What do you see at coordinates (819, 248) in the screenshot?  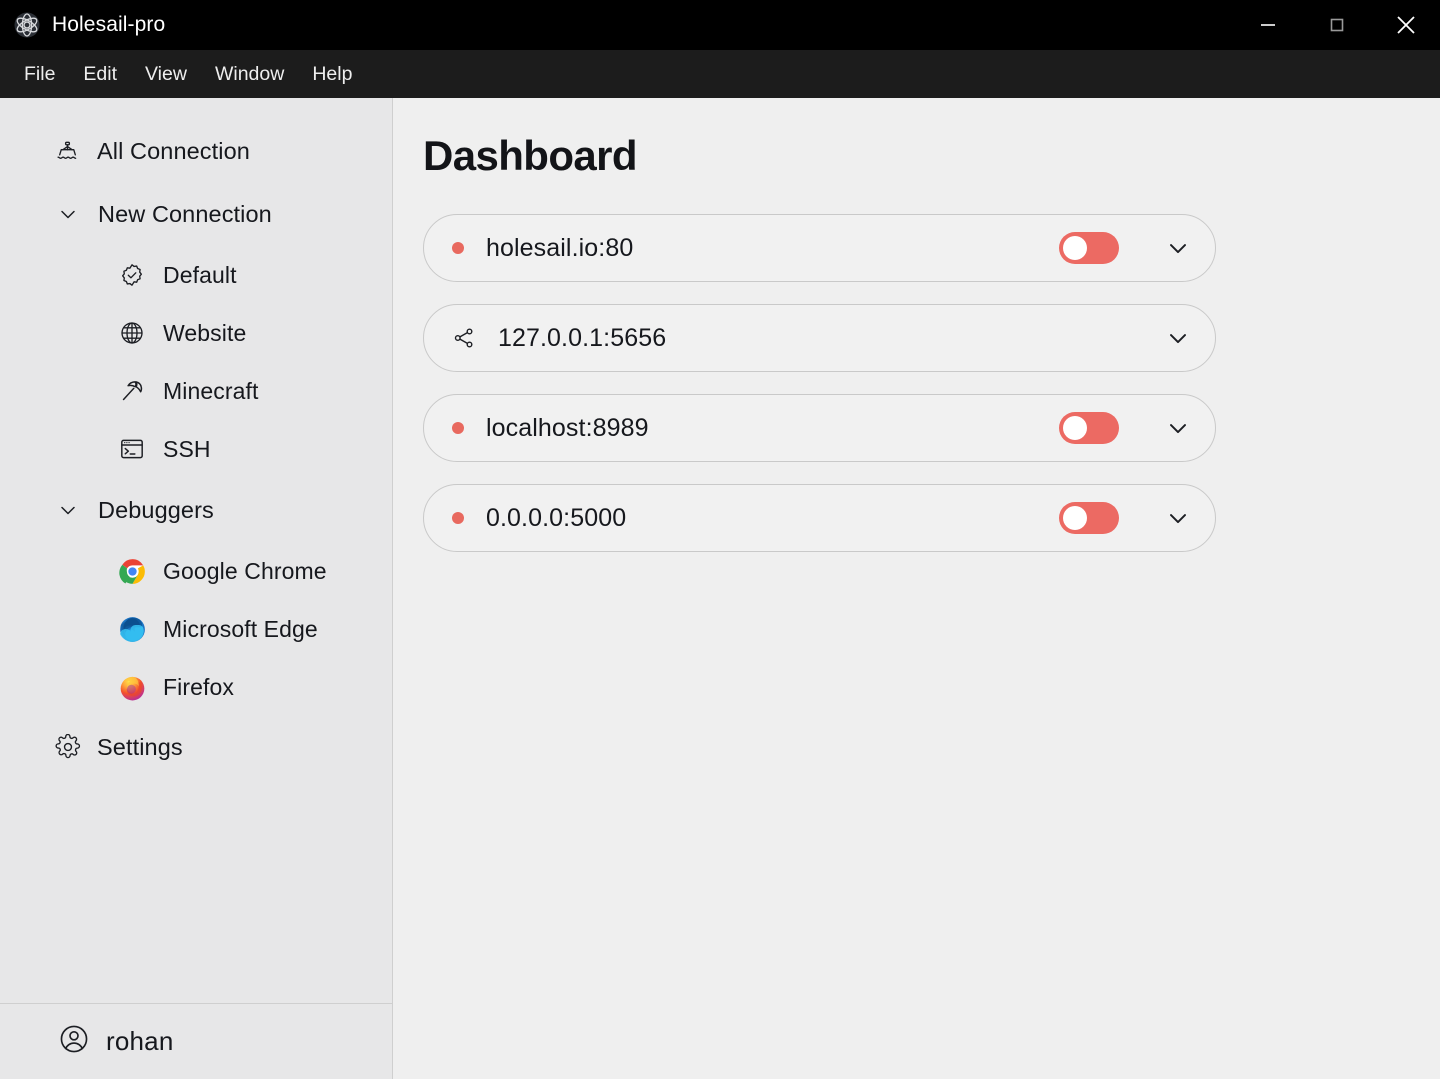 I see `connection-card: holesail.io:80` at bounding box center [819, 248].